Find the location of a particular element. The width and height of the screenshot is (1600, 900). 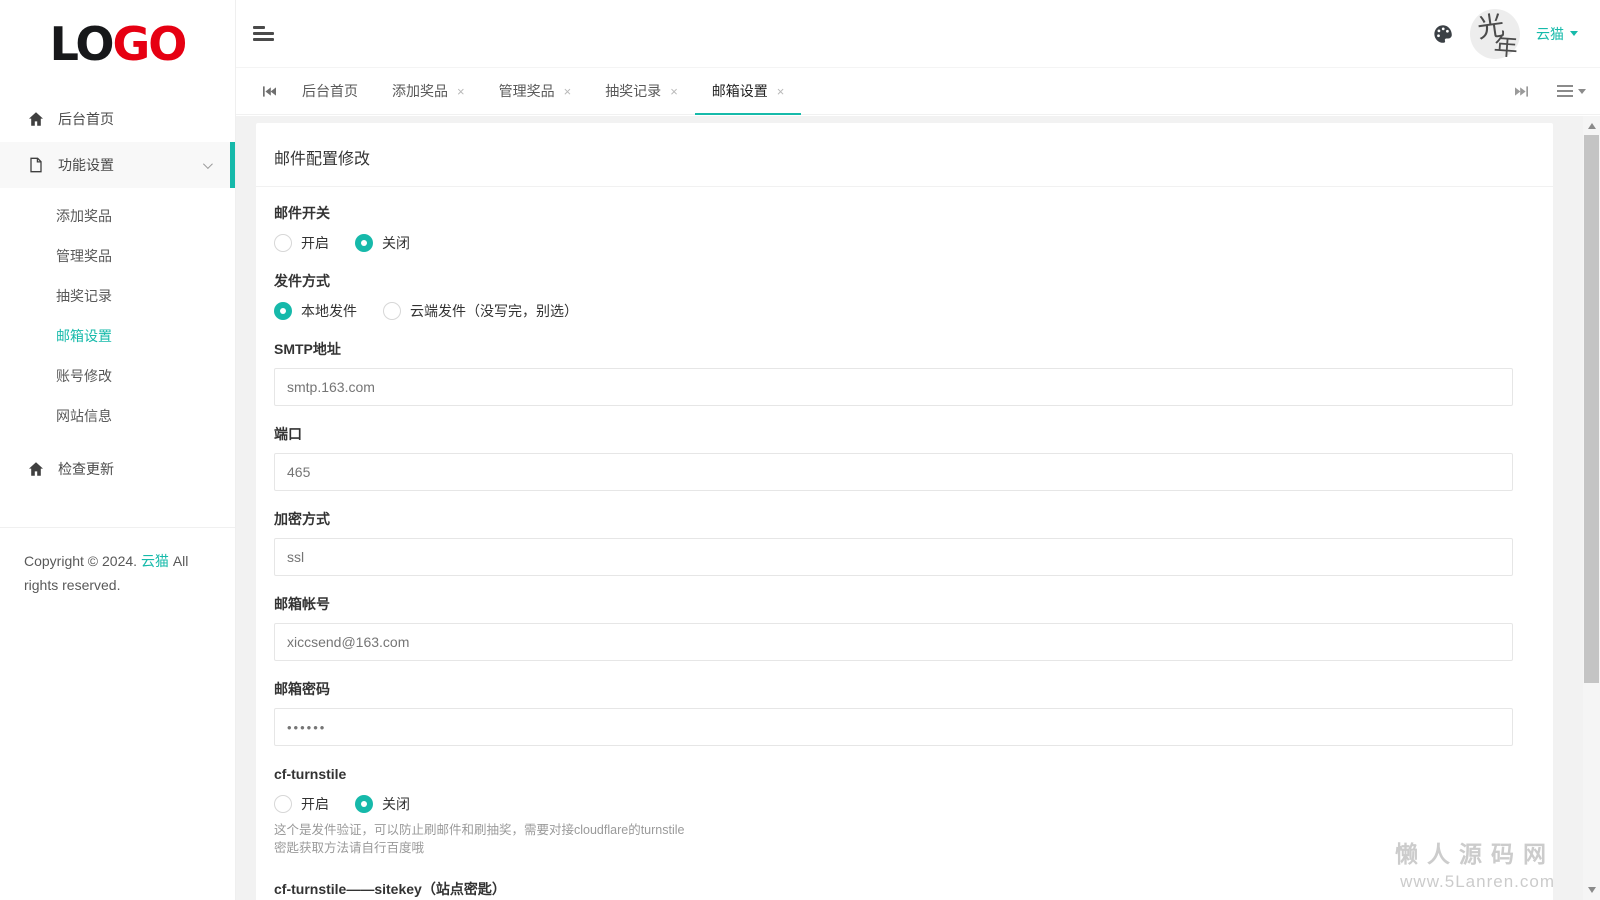

port-input is located at coordinates (893, 472).